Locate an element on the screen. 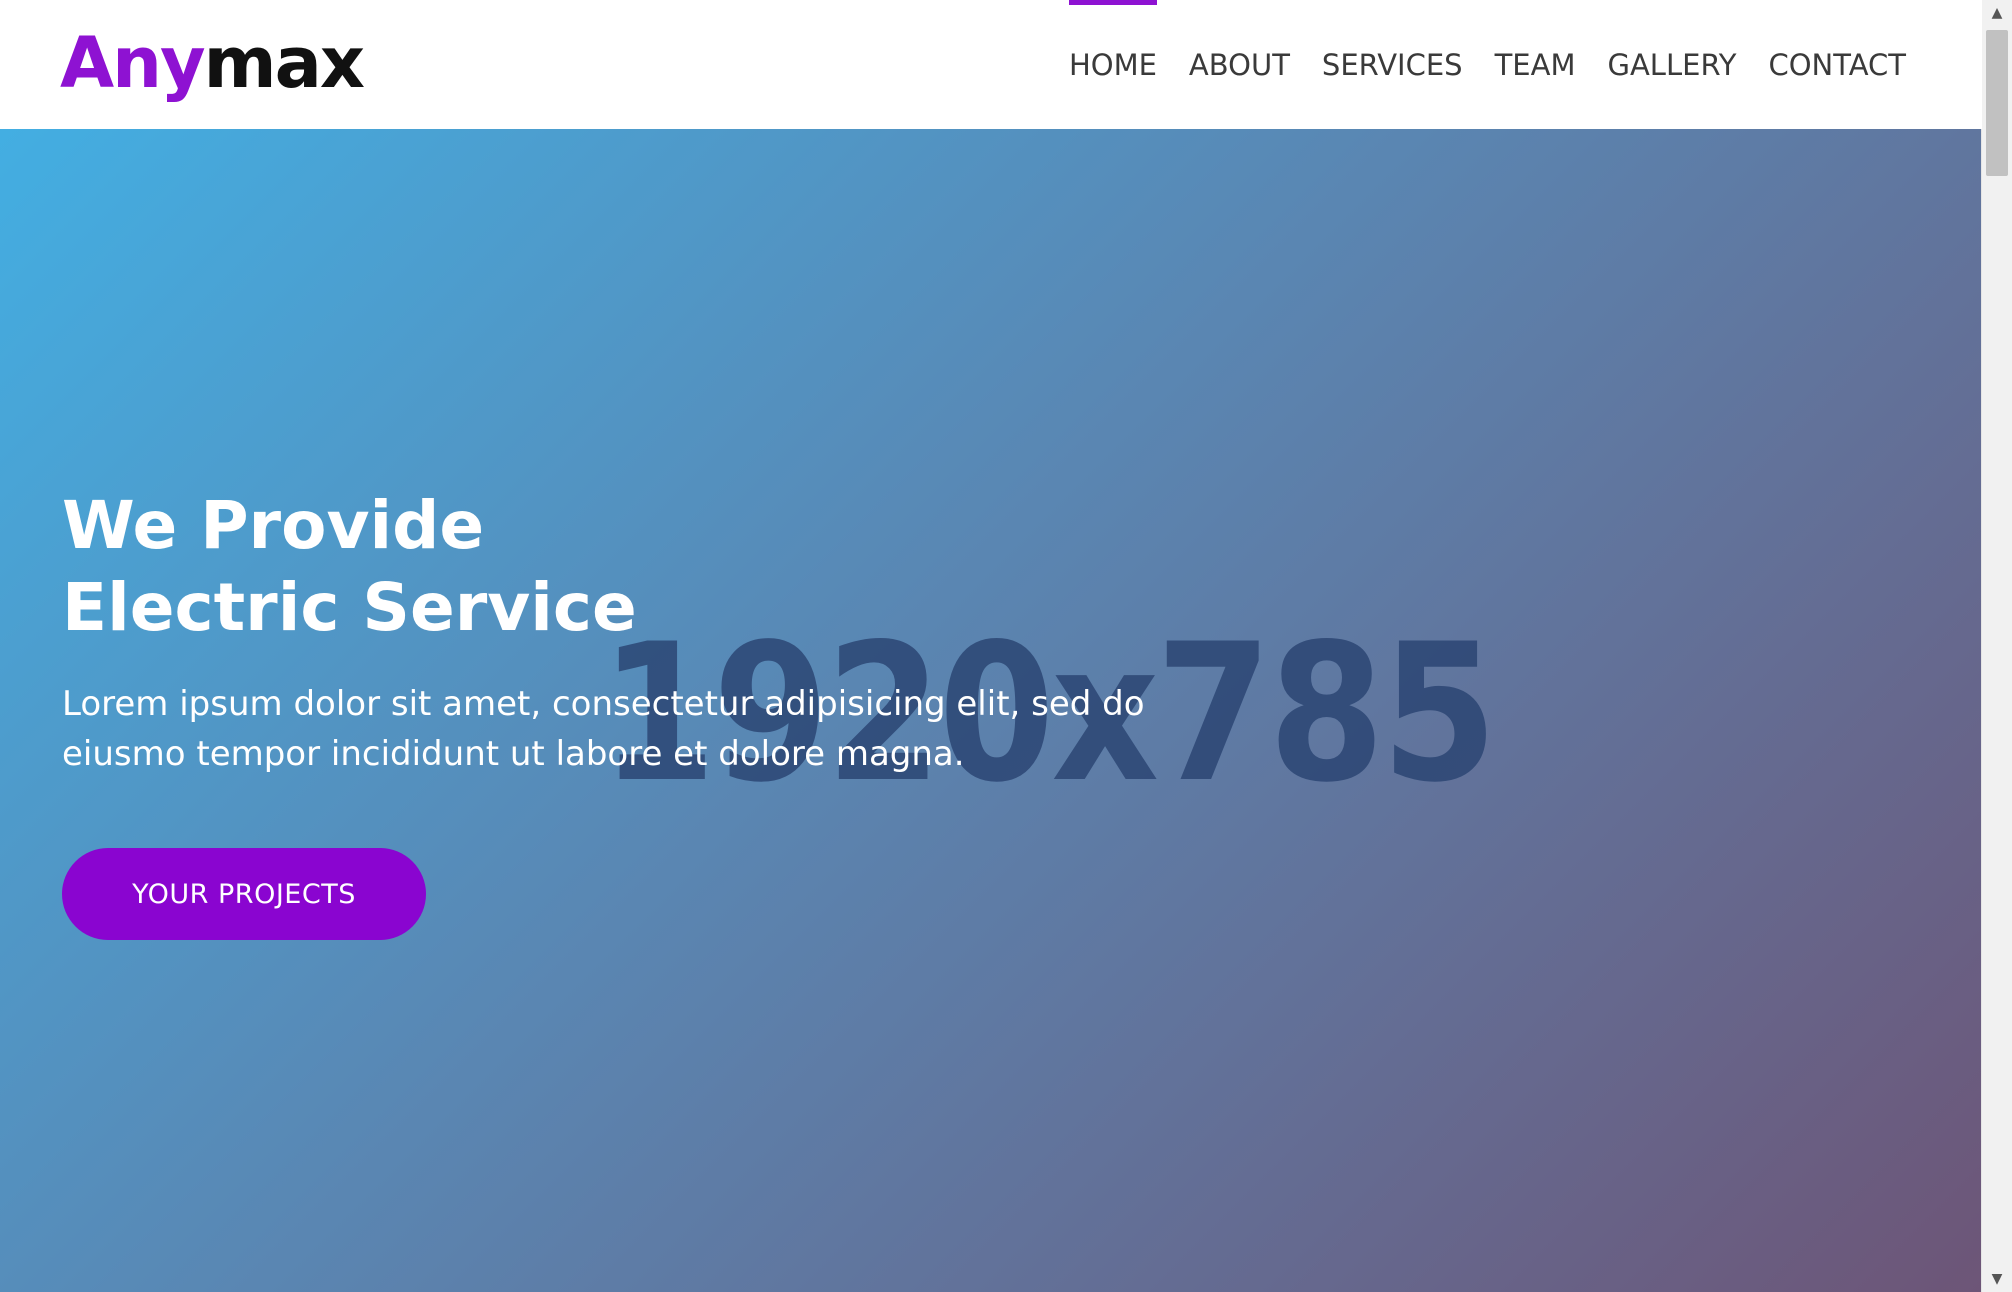 The height and width of the screenshot is (1292, 2012). chevron-down-icon: ▼ is located at coordinates (1997, 1279).